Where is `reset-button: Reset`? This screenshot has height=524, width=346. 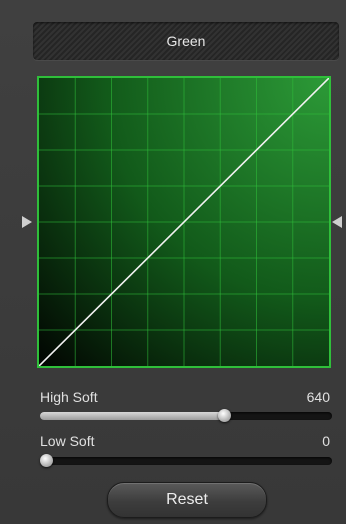 reset-button: Reset is located at coordinates (187, 500).